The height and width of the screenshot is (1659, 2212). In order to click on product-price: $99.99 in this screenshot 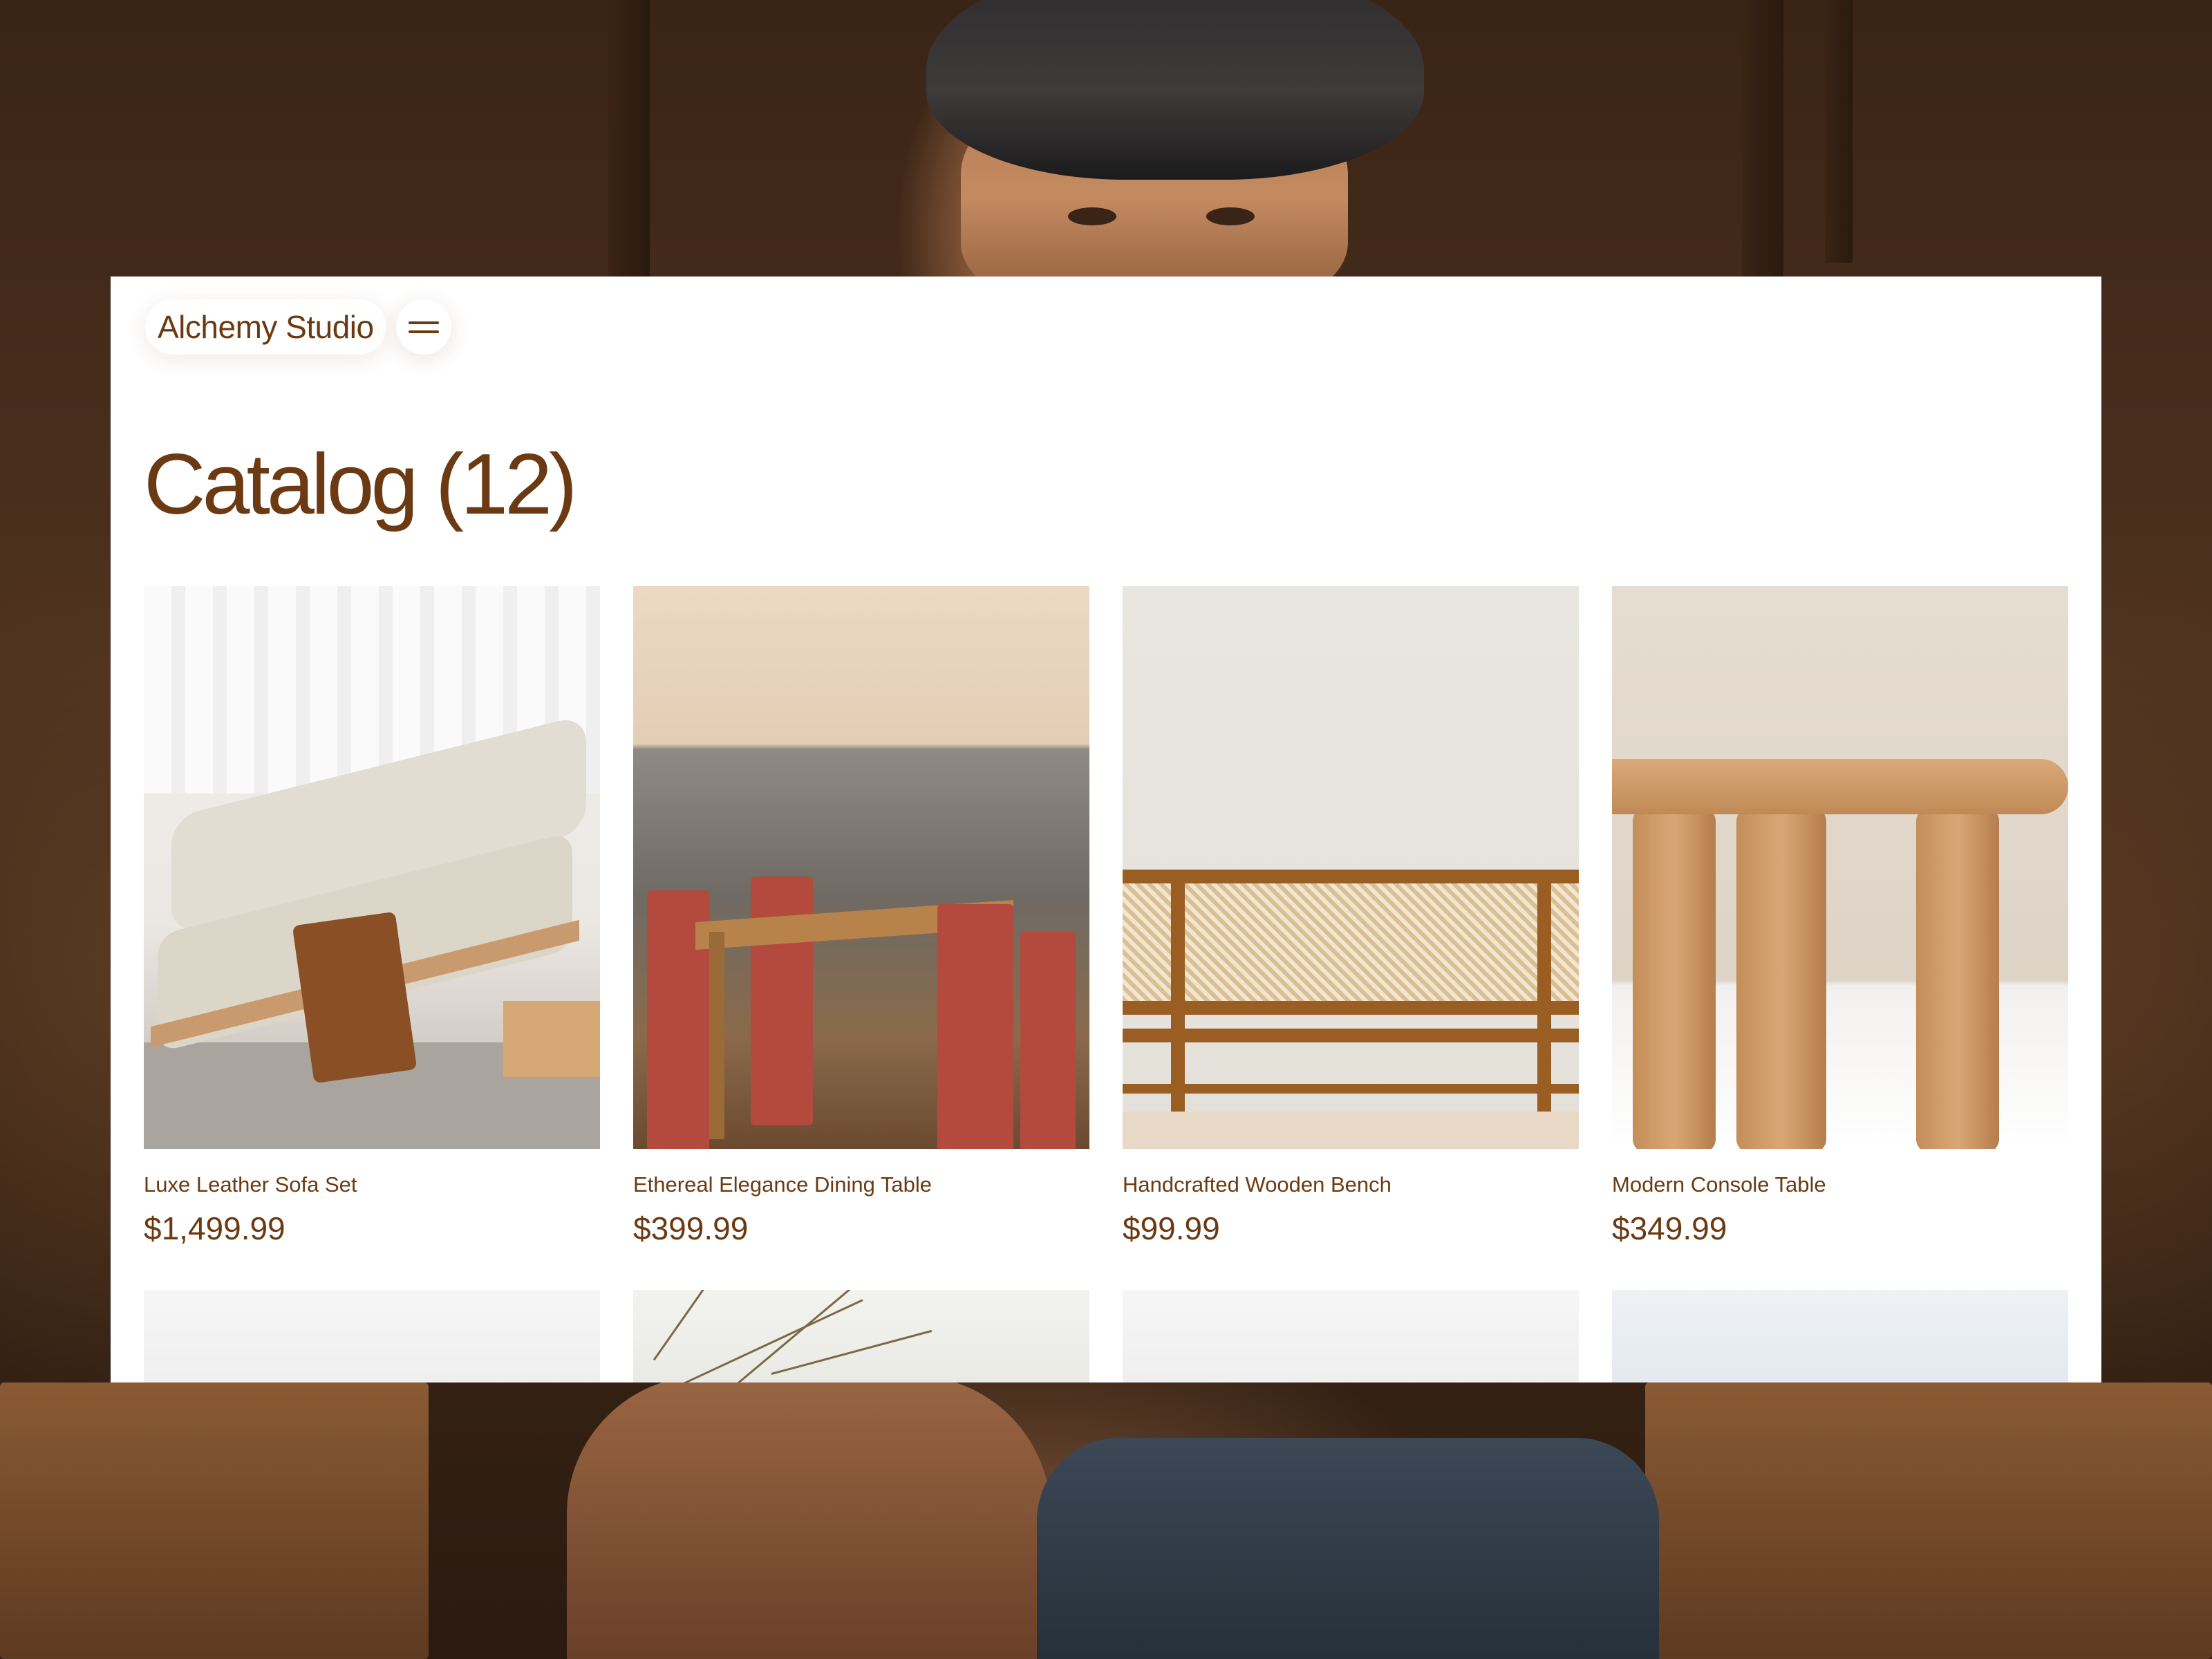, I will do `click(1171, 1228)`.